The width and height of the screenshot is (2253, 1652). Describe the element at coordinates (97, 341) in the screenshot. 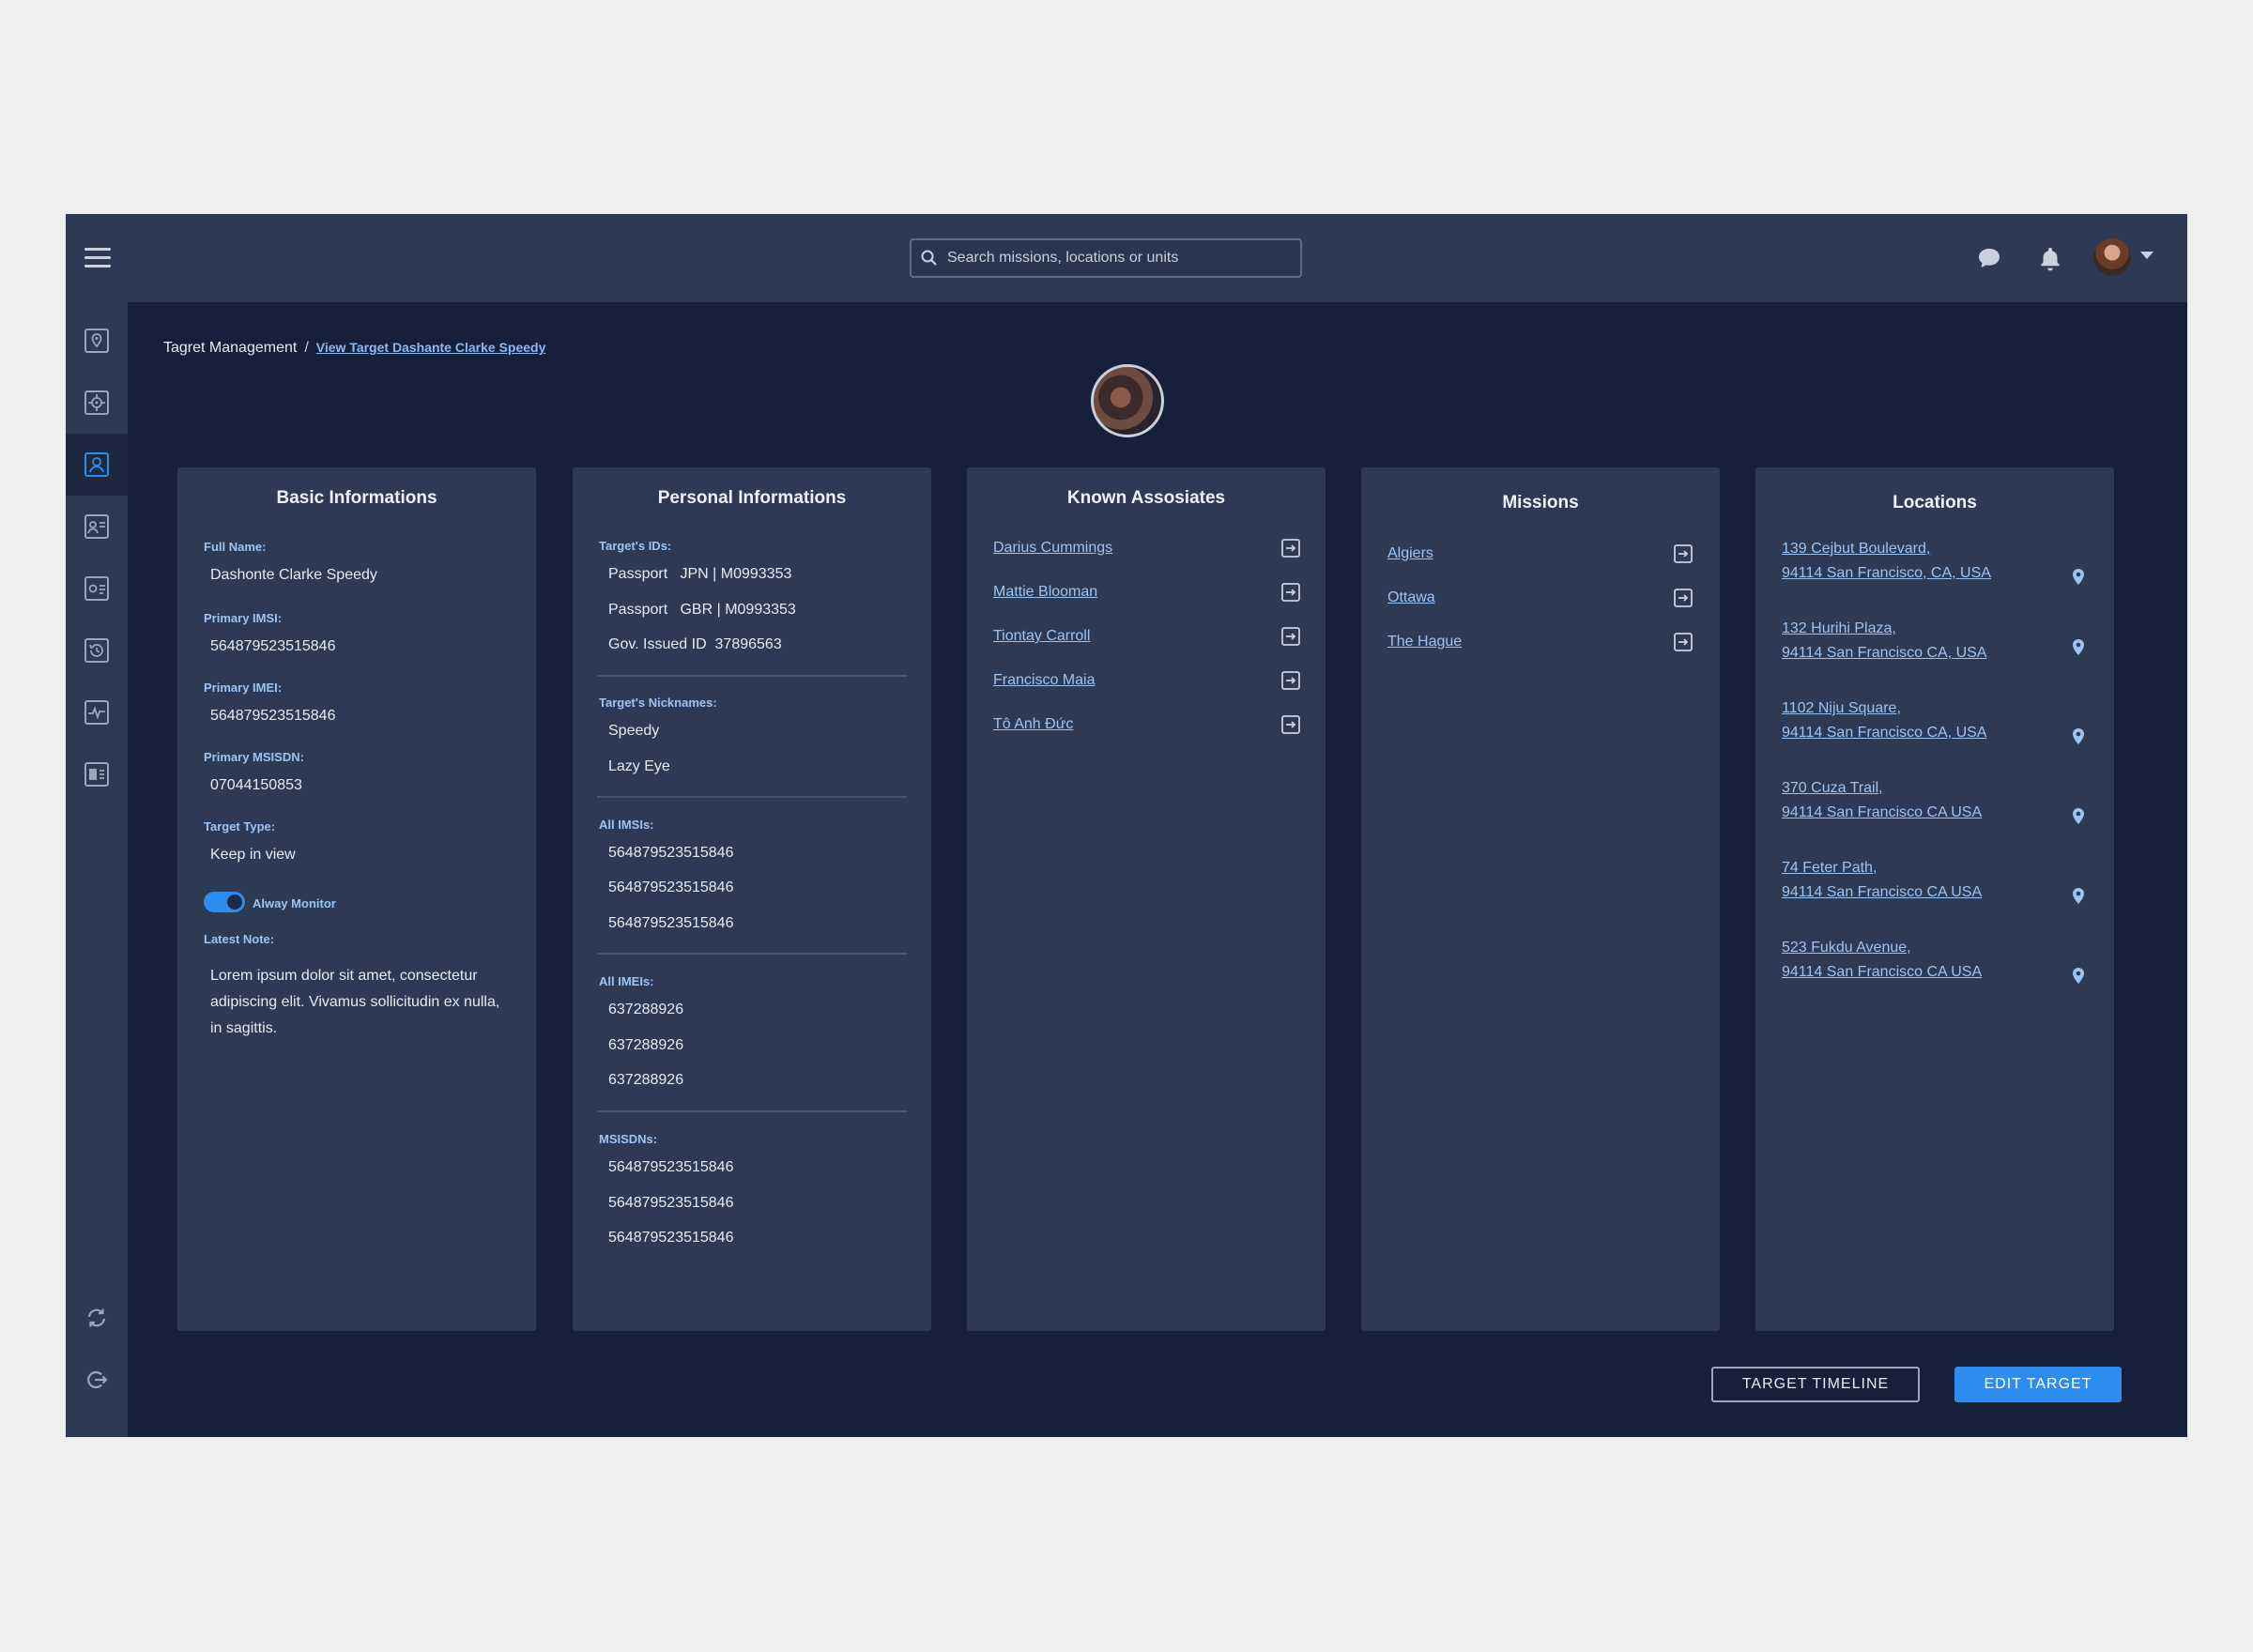

I see `sidebar-item-map` at that location.